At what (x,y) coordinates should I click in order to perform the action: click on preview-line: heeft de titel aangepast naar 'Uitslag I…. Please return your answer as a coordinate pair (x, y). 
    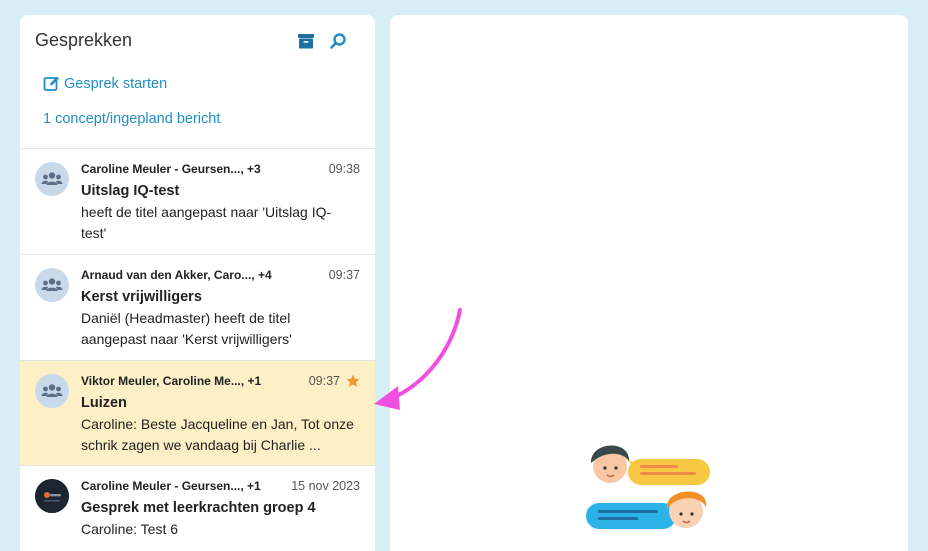
    Looking at the image, I should click on (206, 212).